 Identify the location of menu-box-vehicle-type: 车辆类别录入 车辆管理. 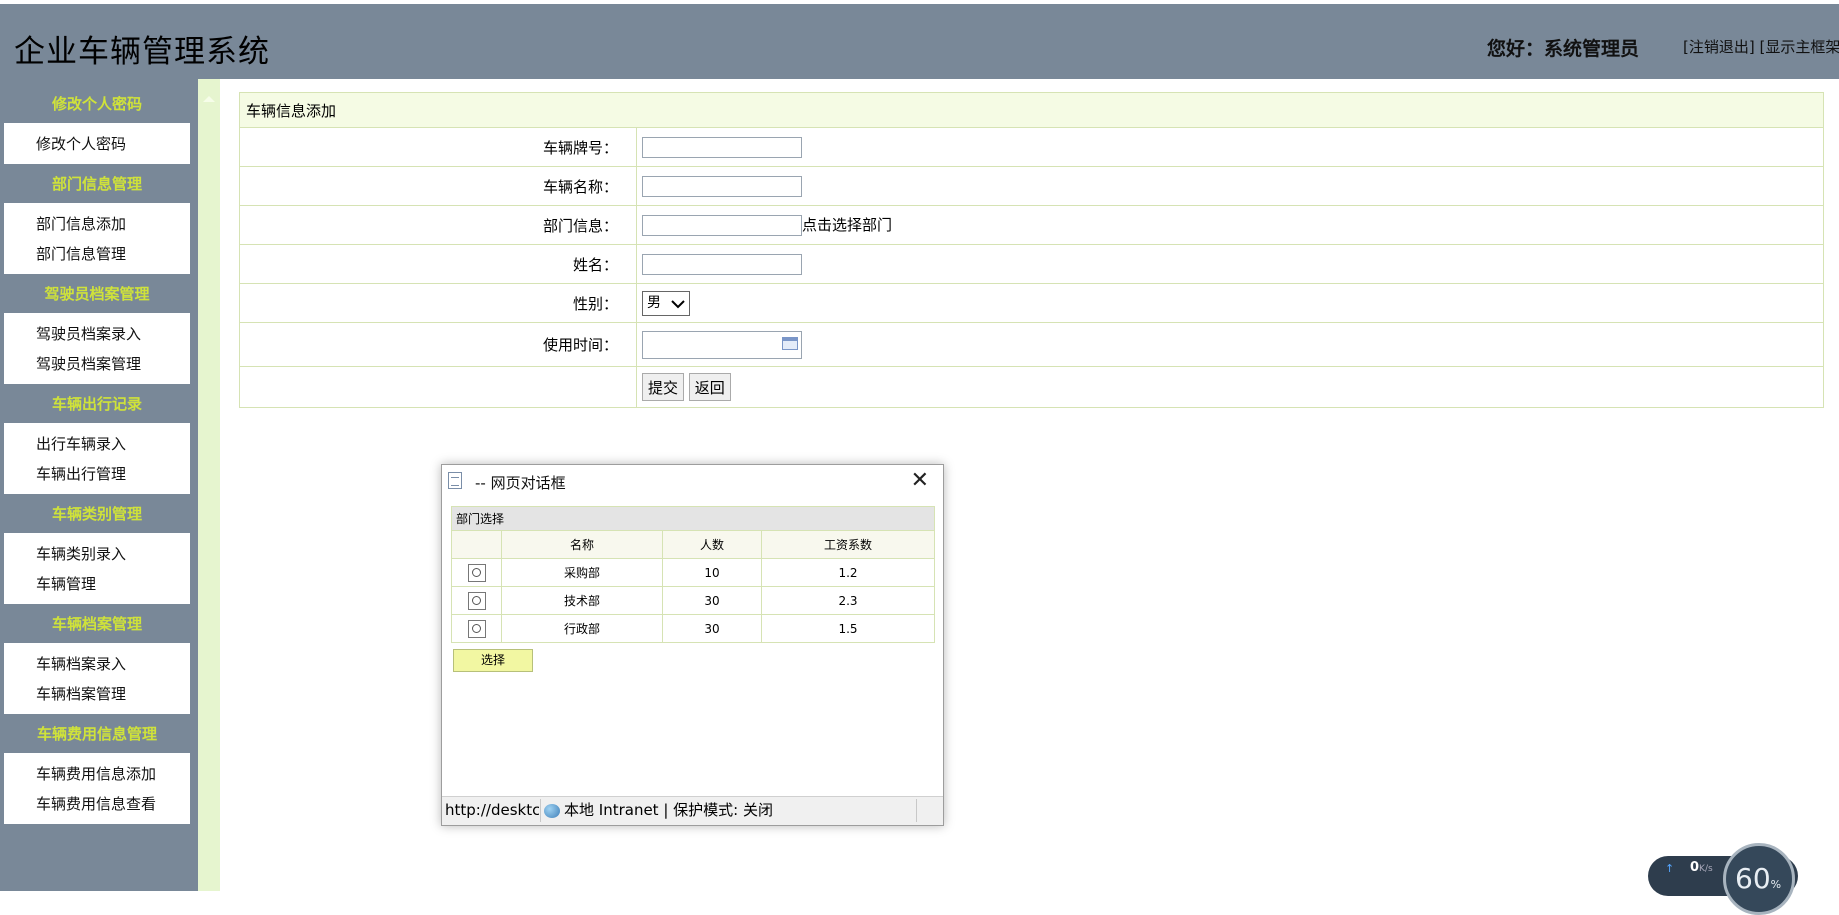
(97, 568).